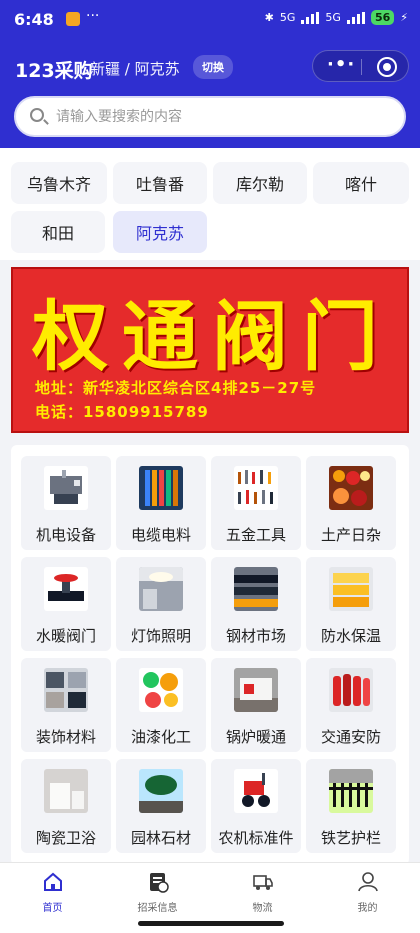 This screenshot has height=933, width=420. What do you see at coordinates (211, 923) in the screenshot?
I see `home-indicator` at bounding box center [211, 923].